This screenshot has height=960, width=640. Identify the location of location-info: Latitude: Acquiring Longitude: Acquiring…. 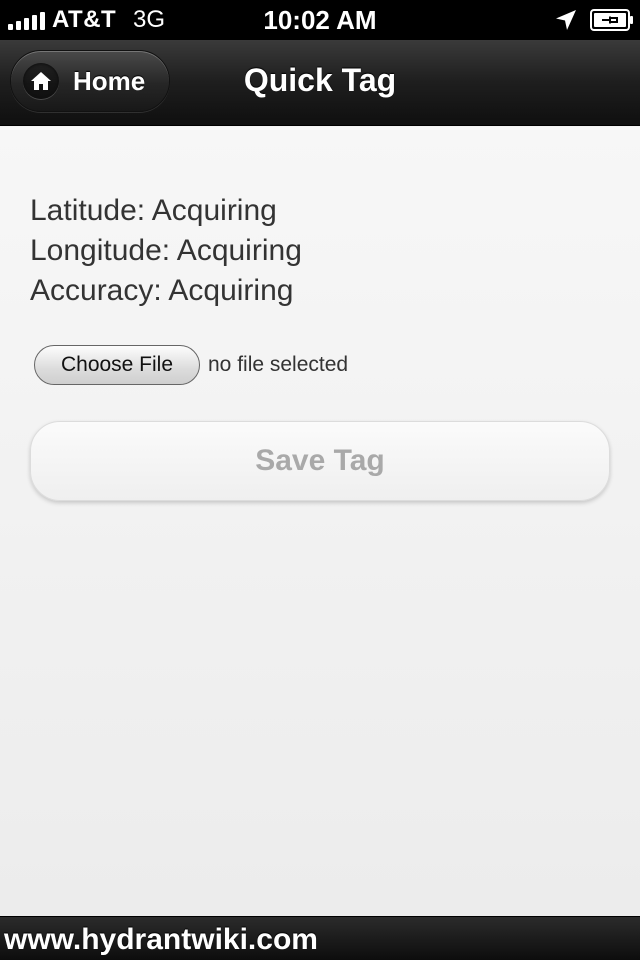
(166, 251).